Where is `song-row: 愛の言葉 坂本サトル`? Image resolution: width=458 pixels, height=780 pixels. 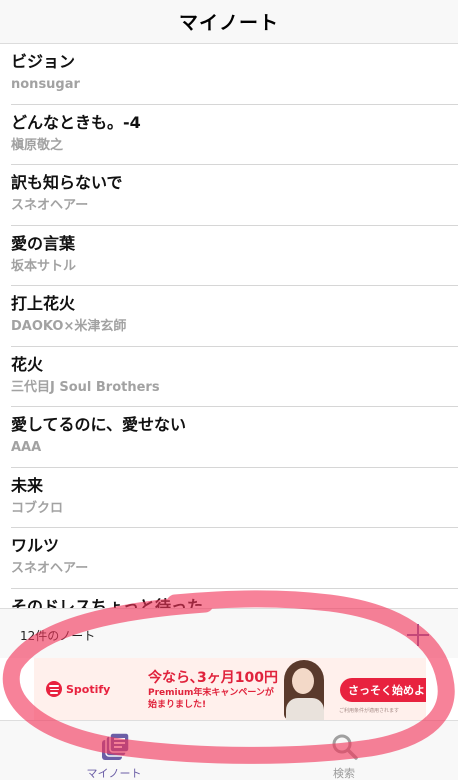
song-row: 愛の言葉 坂本サトル is located at coordinates (234, 256).